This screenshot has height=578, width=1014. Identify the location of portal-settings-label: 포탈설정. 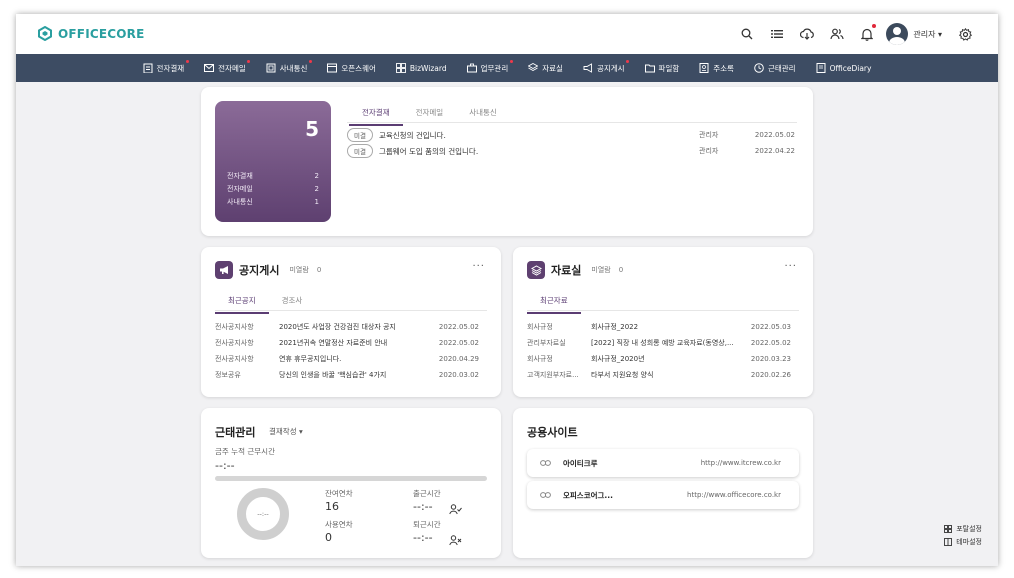
(969, 528).